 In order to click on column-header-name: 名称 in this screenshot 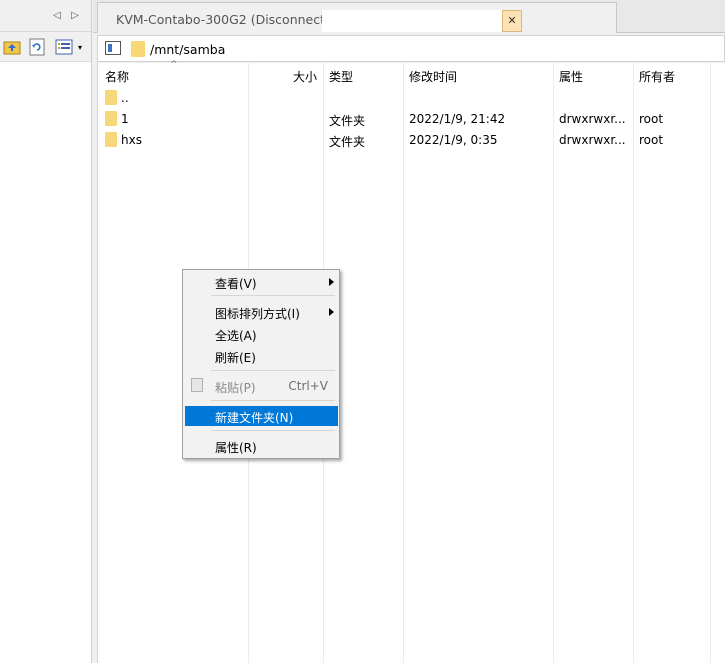, I will do `click(117, 76)`.